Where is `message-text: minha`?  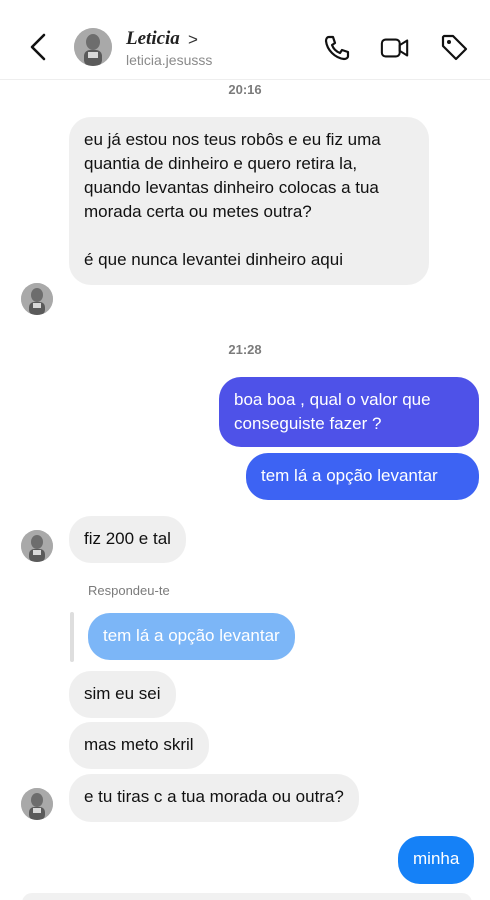 message-text: minha is located at coordinates (436, 858).